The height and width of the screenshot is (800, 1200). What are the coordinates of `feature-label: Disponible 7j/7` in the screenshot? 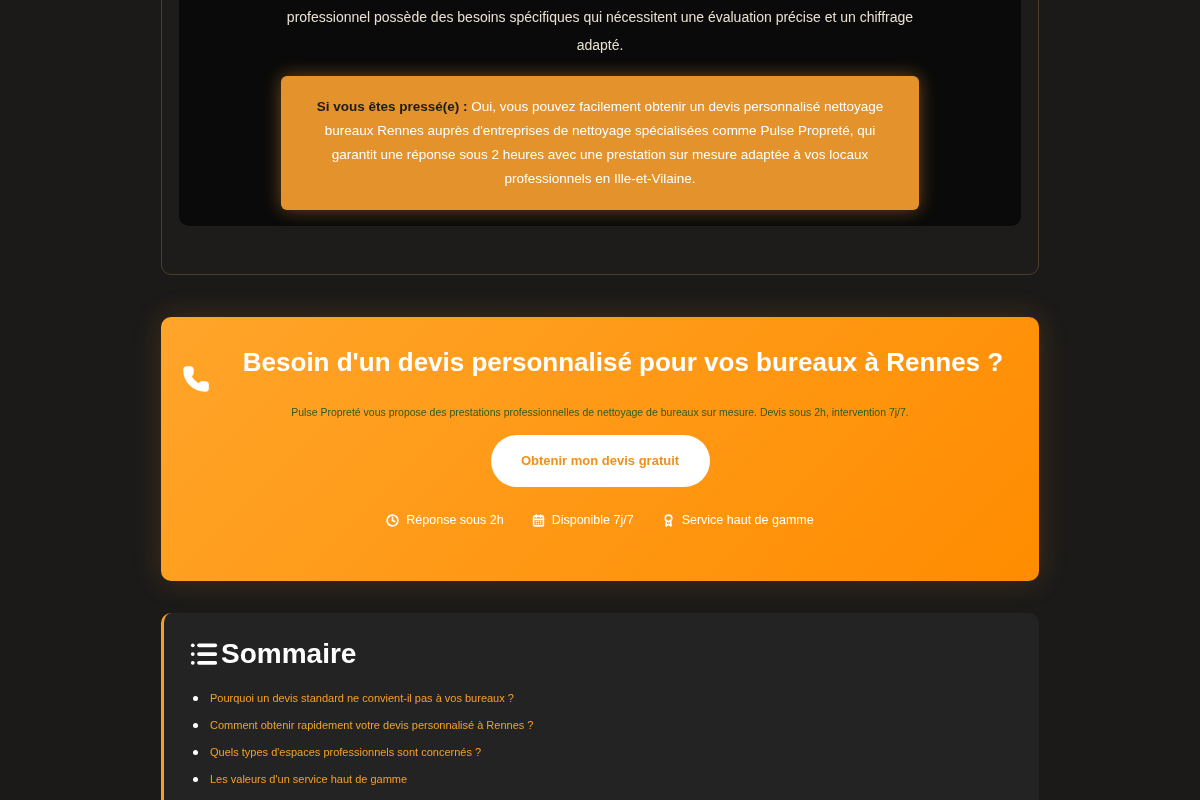 It's located at (592, 520).